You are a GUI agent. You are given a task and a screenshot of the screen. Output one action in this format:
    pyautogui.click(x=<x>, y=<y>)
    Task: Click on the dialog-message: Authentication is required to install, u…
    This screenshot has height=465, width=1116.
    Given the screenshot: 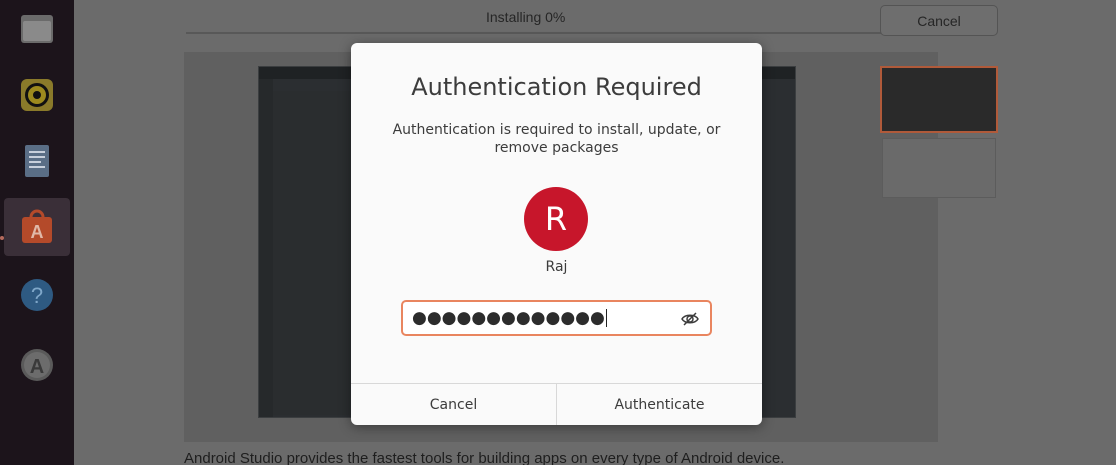 What is the action you would take?
    pyautogui.click(x=556, y=139)
    